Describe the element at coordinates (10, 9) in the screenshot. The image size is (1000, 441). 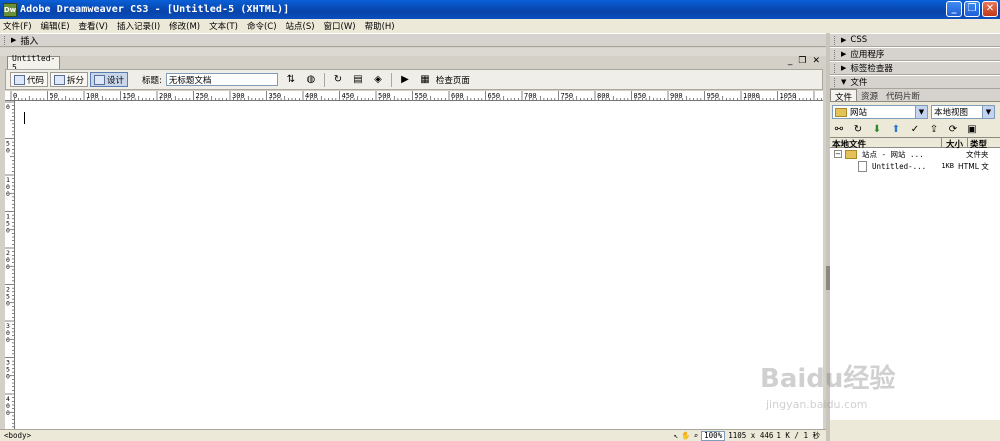
I see `dreamweaver-logo-icon: Dw` at that location.